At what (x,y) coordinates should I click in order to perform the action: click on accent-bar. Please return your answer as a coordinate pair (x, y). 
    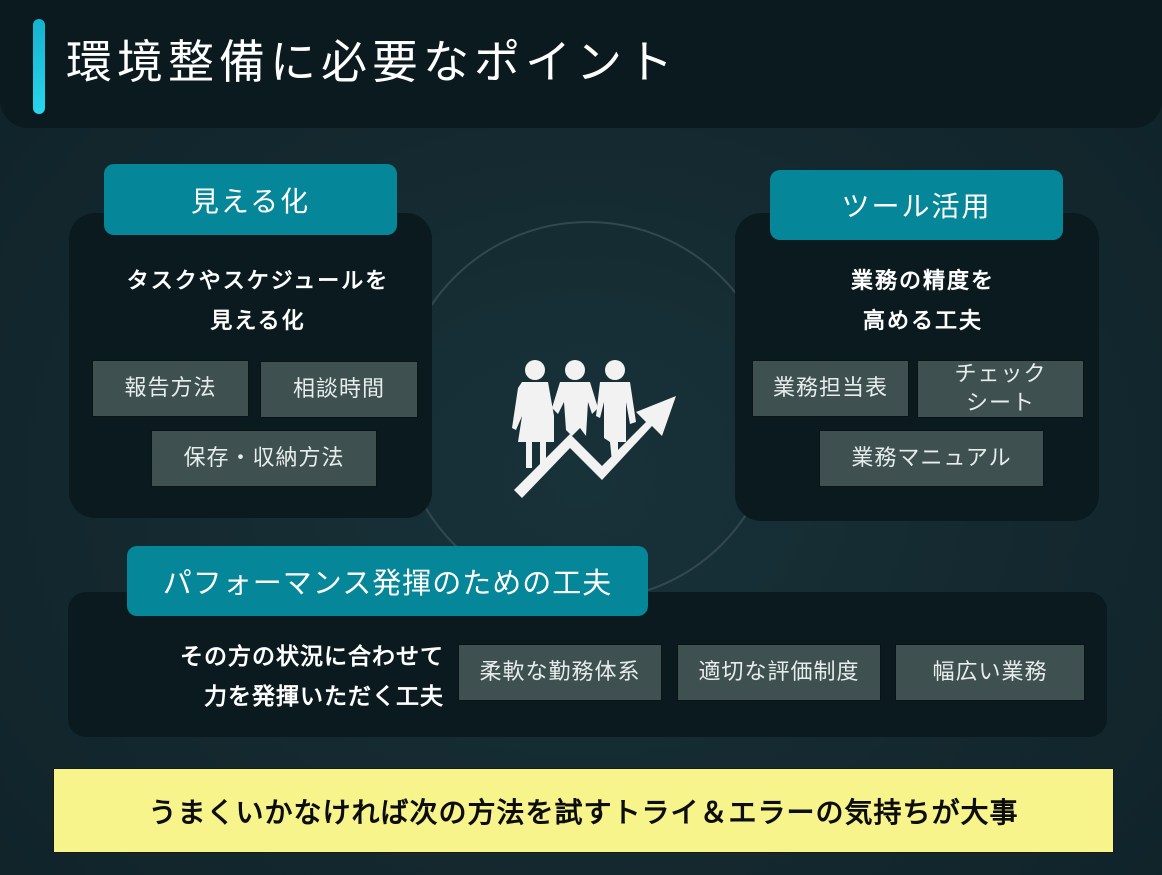
    Looking at the image, I should click on (39, 66).